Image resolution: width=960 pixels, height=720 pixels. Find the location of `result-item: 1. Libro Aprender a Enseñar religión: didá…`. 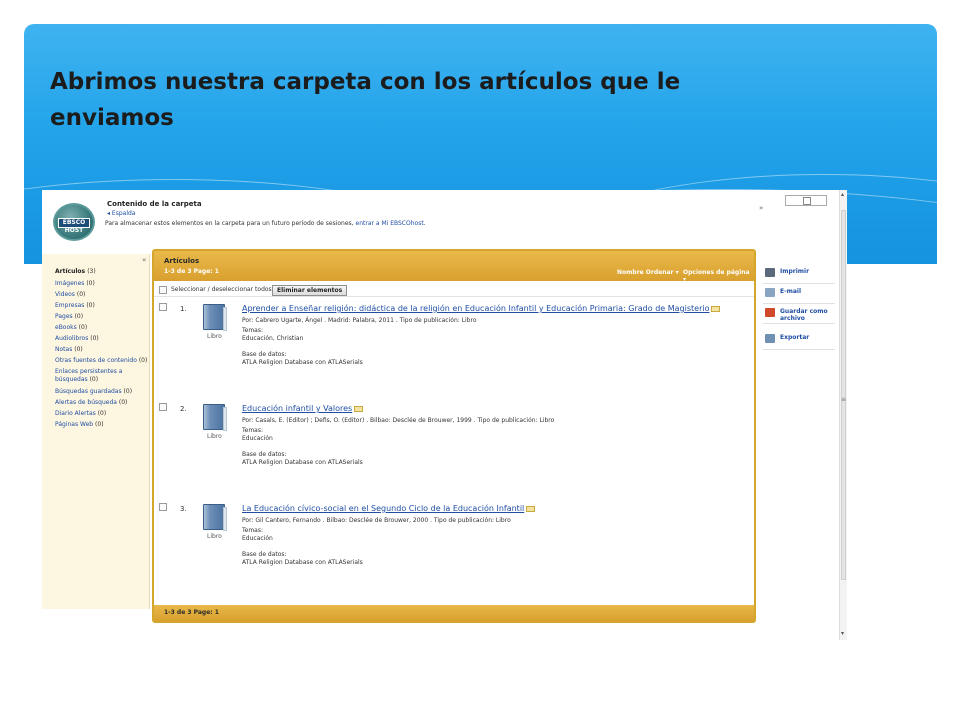

result-item: 1. Libro Aprender a Enseñar religión: didá… is located at coordinates (454, 351).